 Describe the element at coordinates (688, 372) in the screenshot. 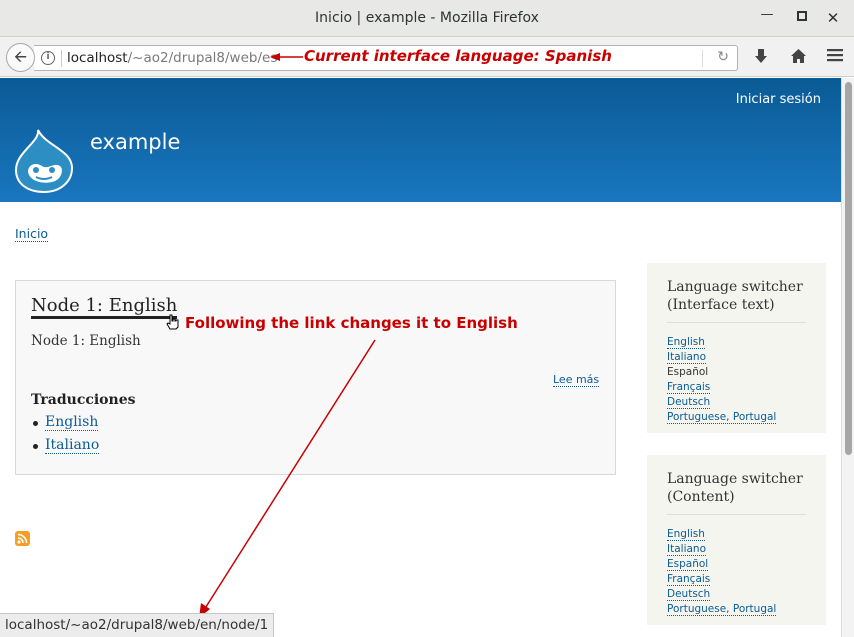

I see `language-active-espanol: Español` at that location.